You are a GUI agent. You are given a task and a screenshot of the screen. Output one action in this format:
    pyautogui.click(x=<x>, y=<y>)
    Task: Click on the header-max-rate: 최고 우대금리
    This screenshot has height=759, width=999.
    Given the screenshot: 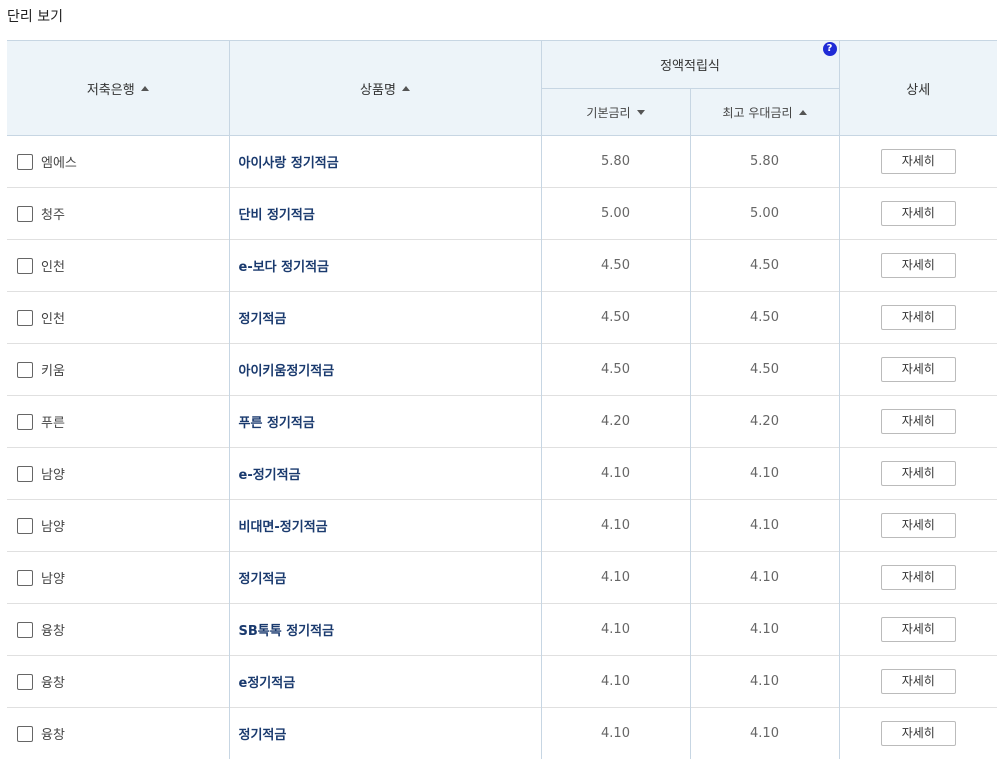 What is the action you would take?
    pyautogui.click(x=764, y=112)
    